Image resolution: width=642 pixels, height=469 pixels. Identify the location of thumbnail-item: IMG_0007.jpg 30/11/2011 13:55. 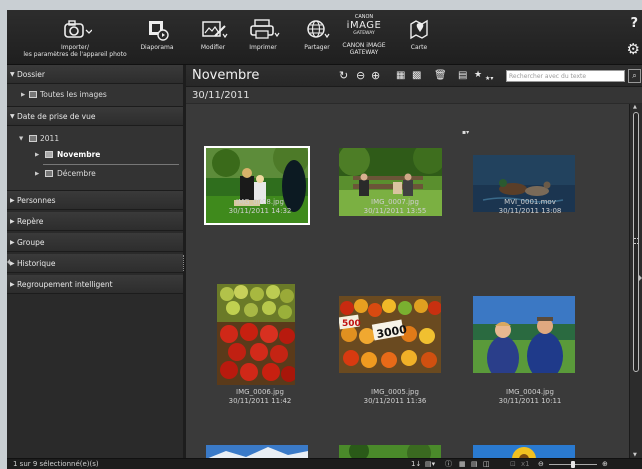
(395, 169).